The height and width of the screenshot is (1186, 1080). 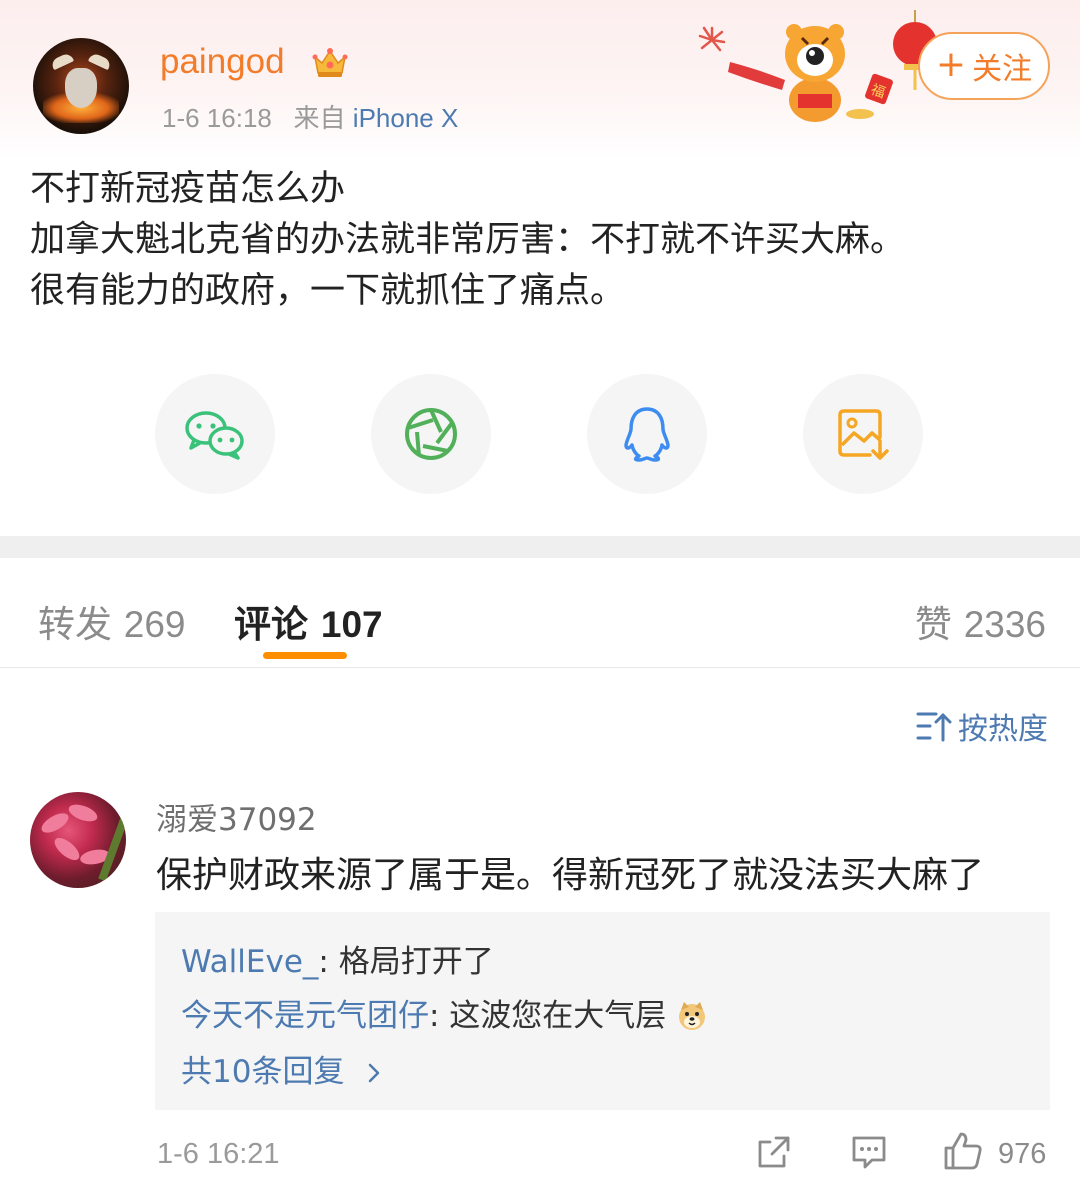 What do you see at coordinates (540, 434) in the screenshot?
I see `share-row` at bounding box center [540, 434].